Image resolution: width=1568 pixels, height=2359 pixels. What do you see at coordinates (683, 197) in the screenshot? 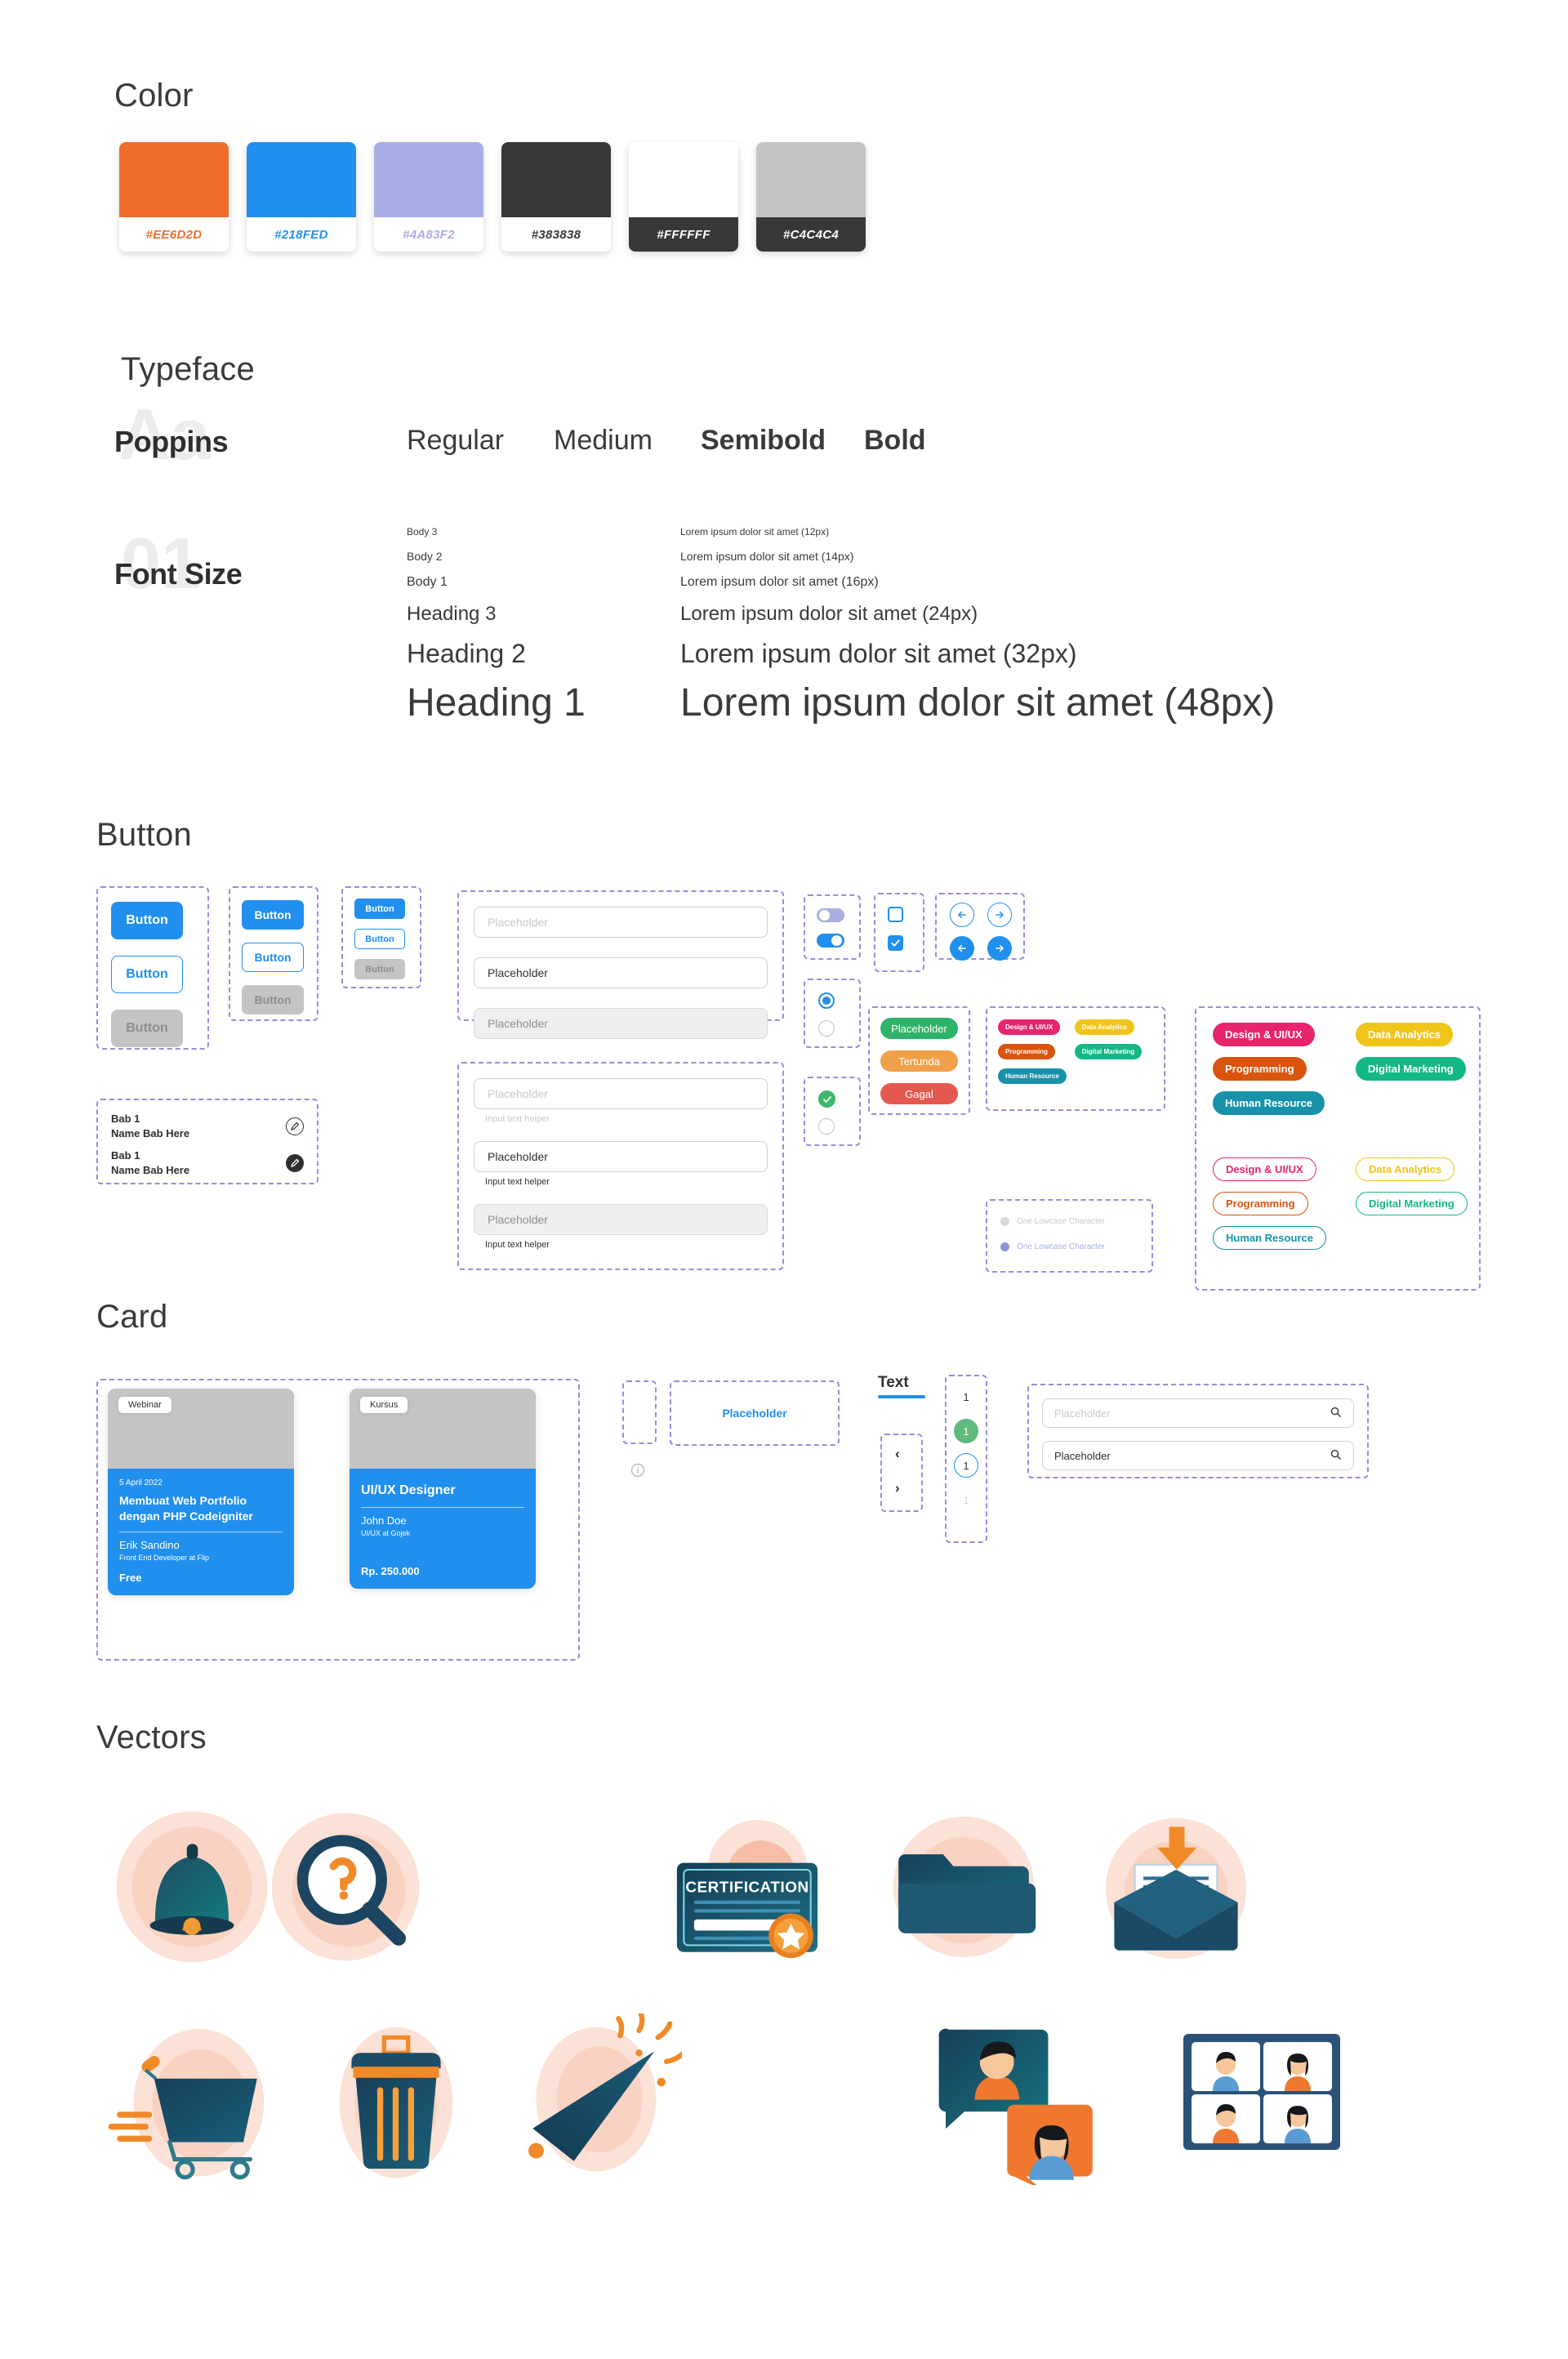
I see `color-swatch: #FFFFFF` at bounding box center [683, 197].